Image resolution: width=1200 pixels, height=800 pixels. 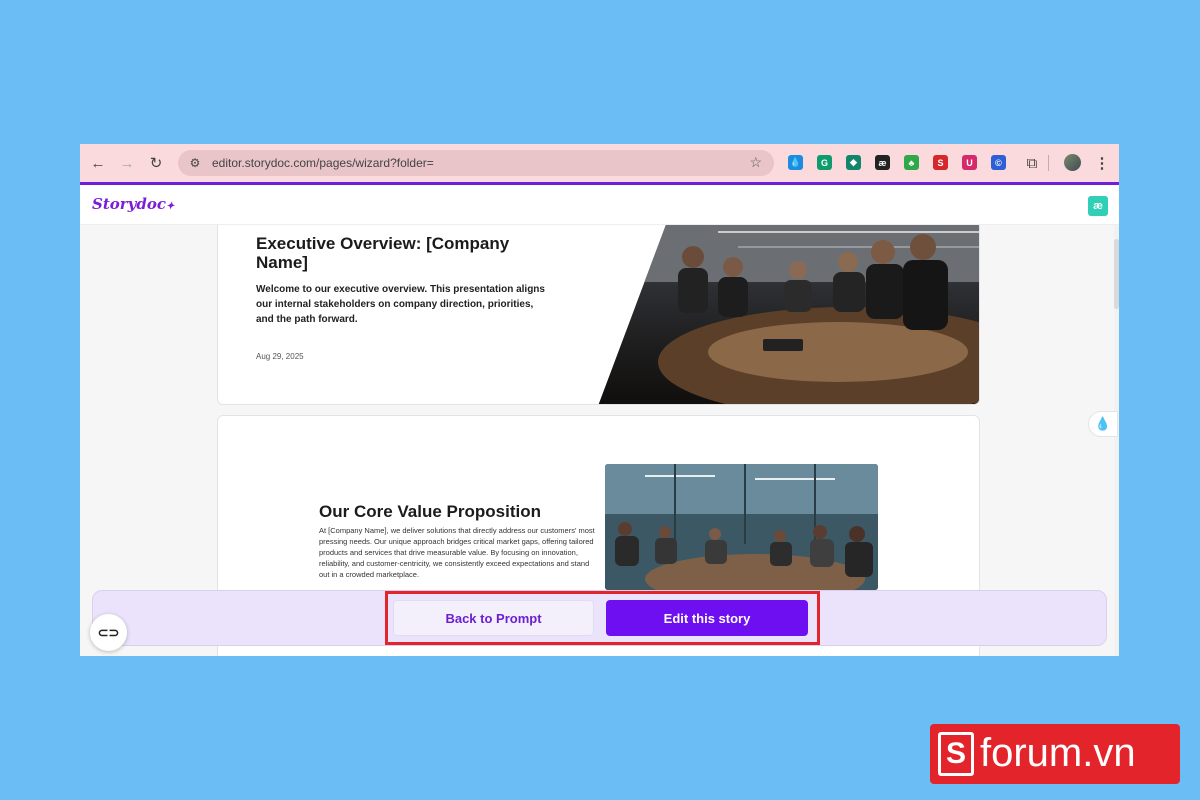 What do you see at coordinates (493, 618) in the screenshot?
I see `back-to-prompt-button: Back to Prompt` at bounding box center [493, 618].